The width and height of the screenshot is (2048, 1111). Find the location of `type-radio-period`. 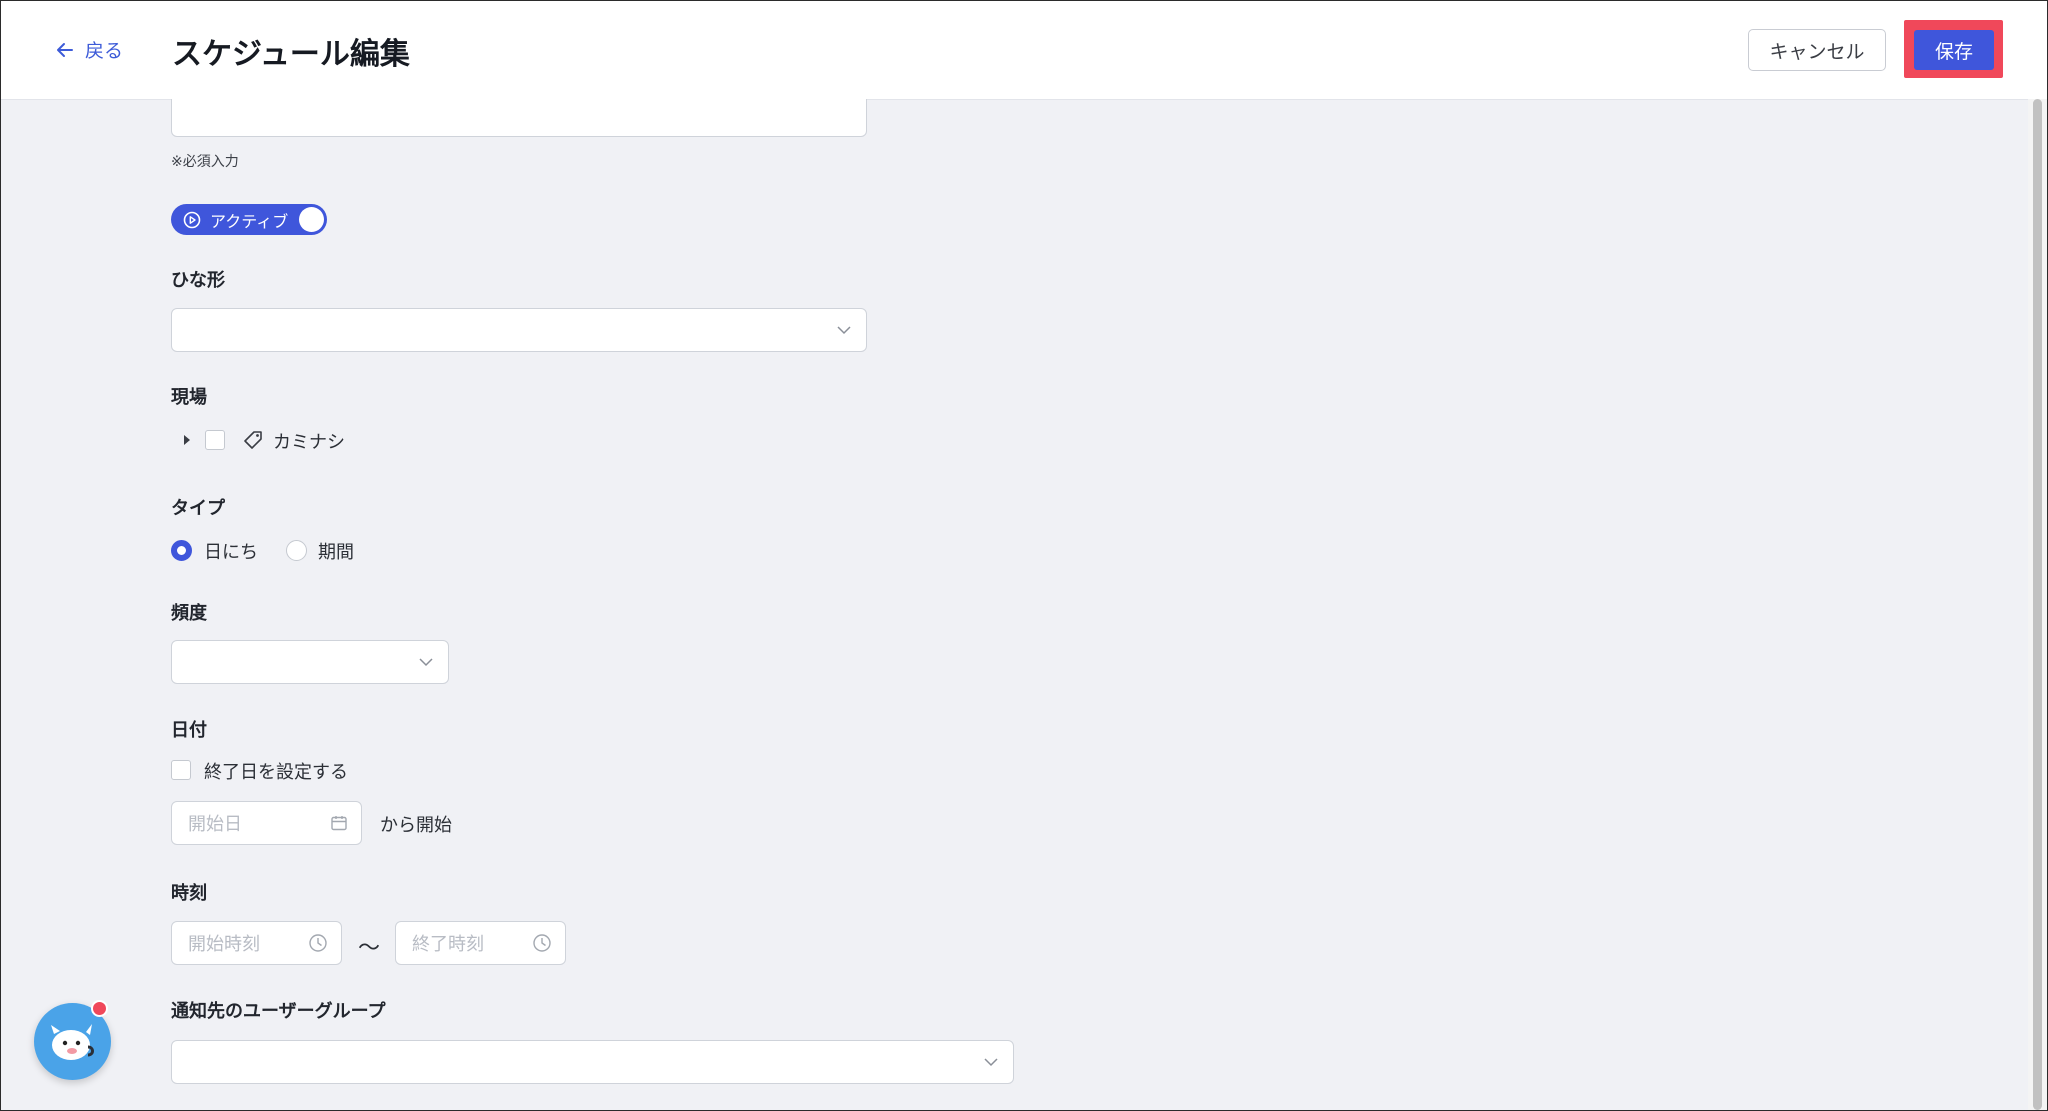

type-radio-period is located at coordinates (296, 550).